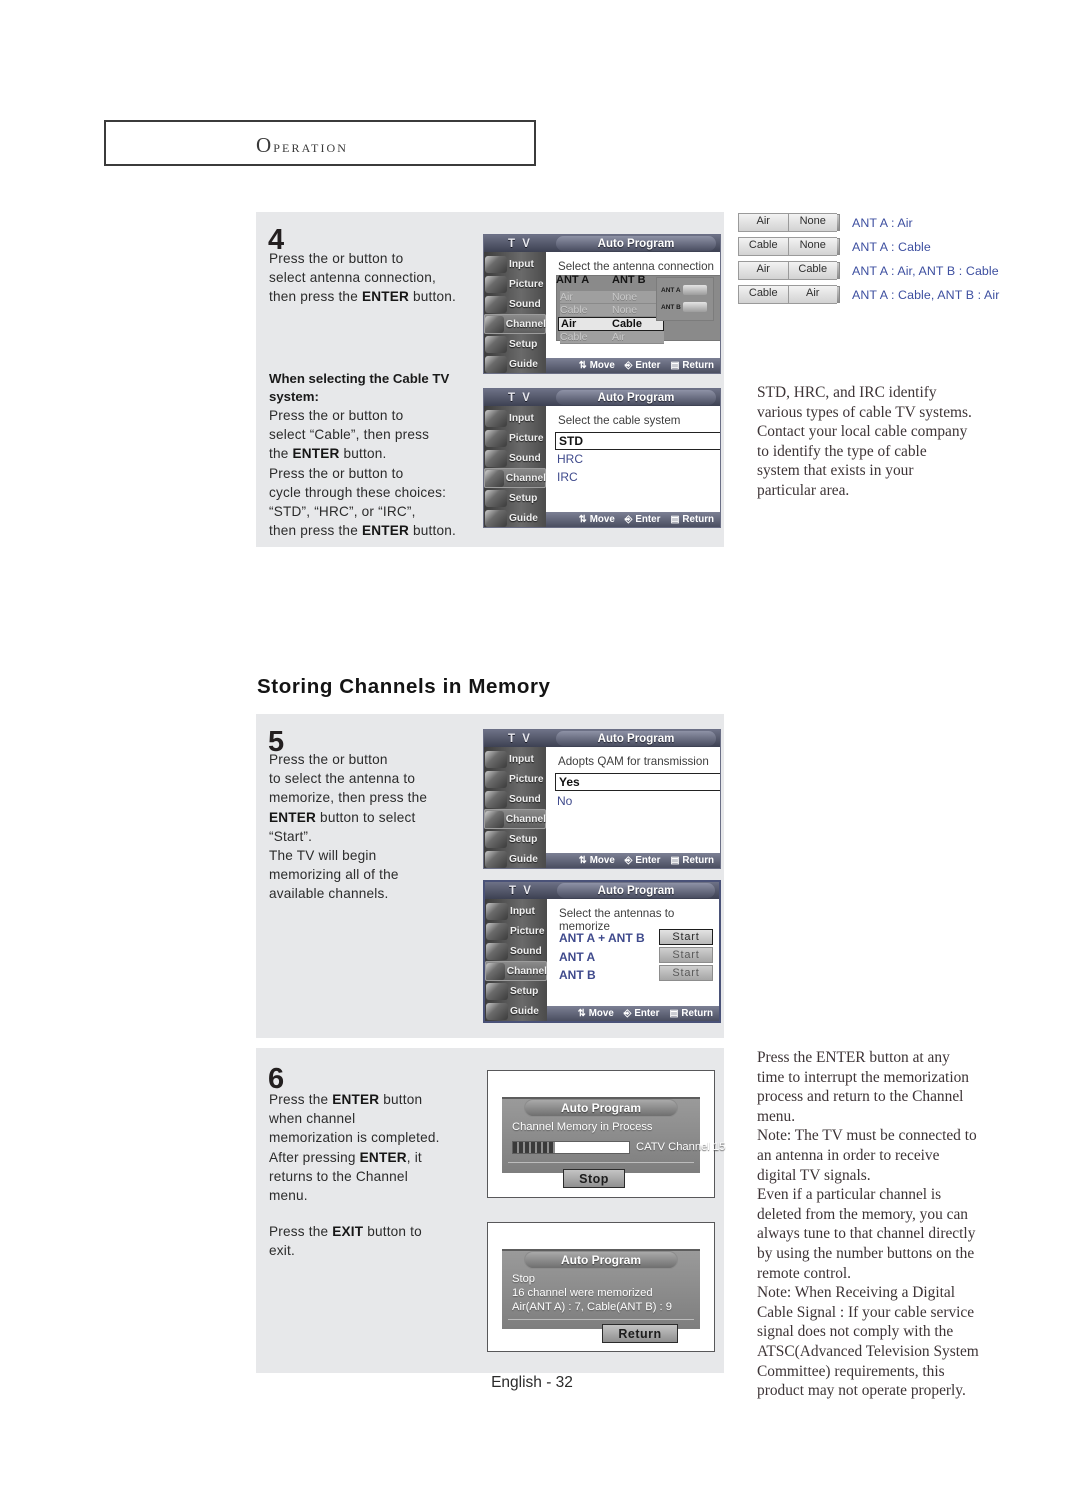 This screenshot has width=1080, height=1506. I want to click on step-4-subheading-line-2: system:, so click(294, 396).